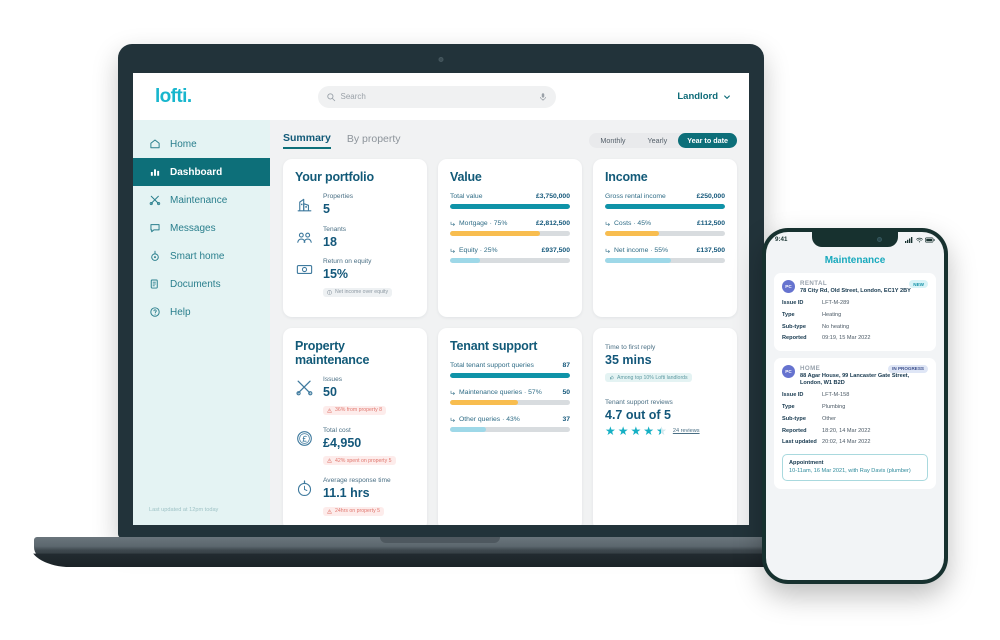  What do you see at coordinates (710, 196) in the screenshot?
I see `bar-value: £250,000` at bounding box center [710, 196].